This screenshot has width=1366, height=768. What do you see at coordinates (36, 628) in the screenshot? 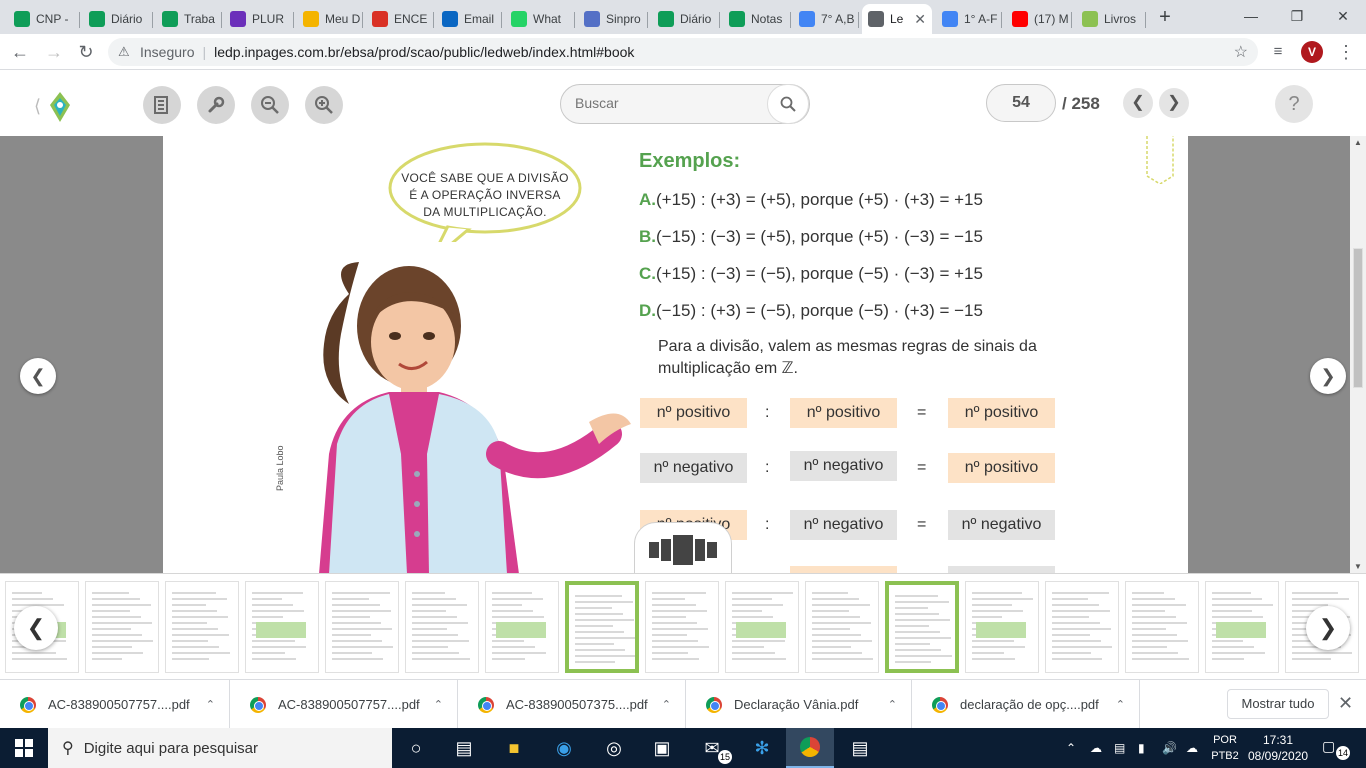
I see `thumbnails-previous-icon: ❮` at bounding box center [36, 628].